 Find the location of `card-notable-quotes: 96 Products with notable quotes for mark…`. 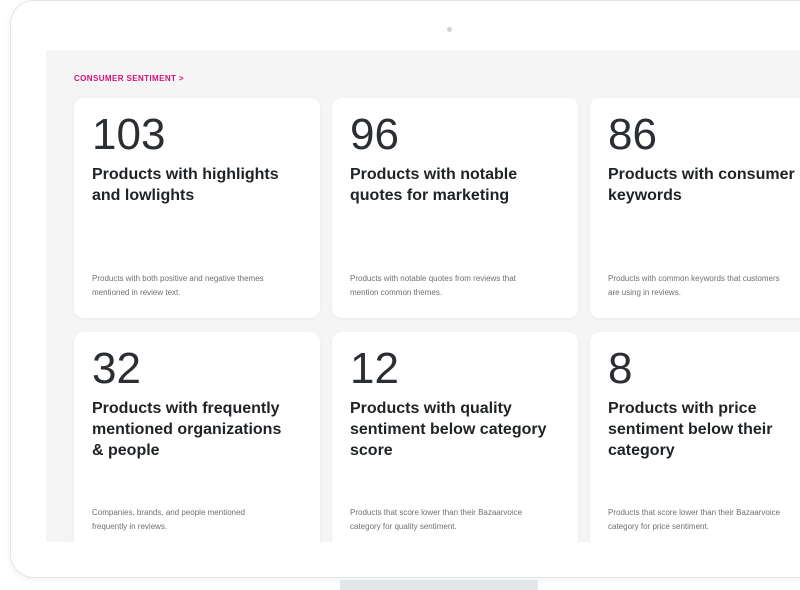

card-notable-quotes: 96 Products with notable quotes for mark… is located at coordinates (455, 208).